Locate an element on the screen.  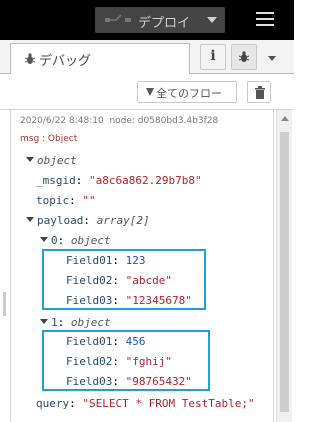
tree-row-field: Field03: "98765432" is located at coordinates (129, 381).